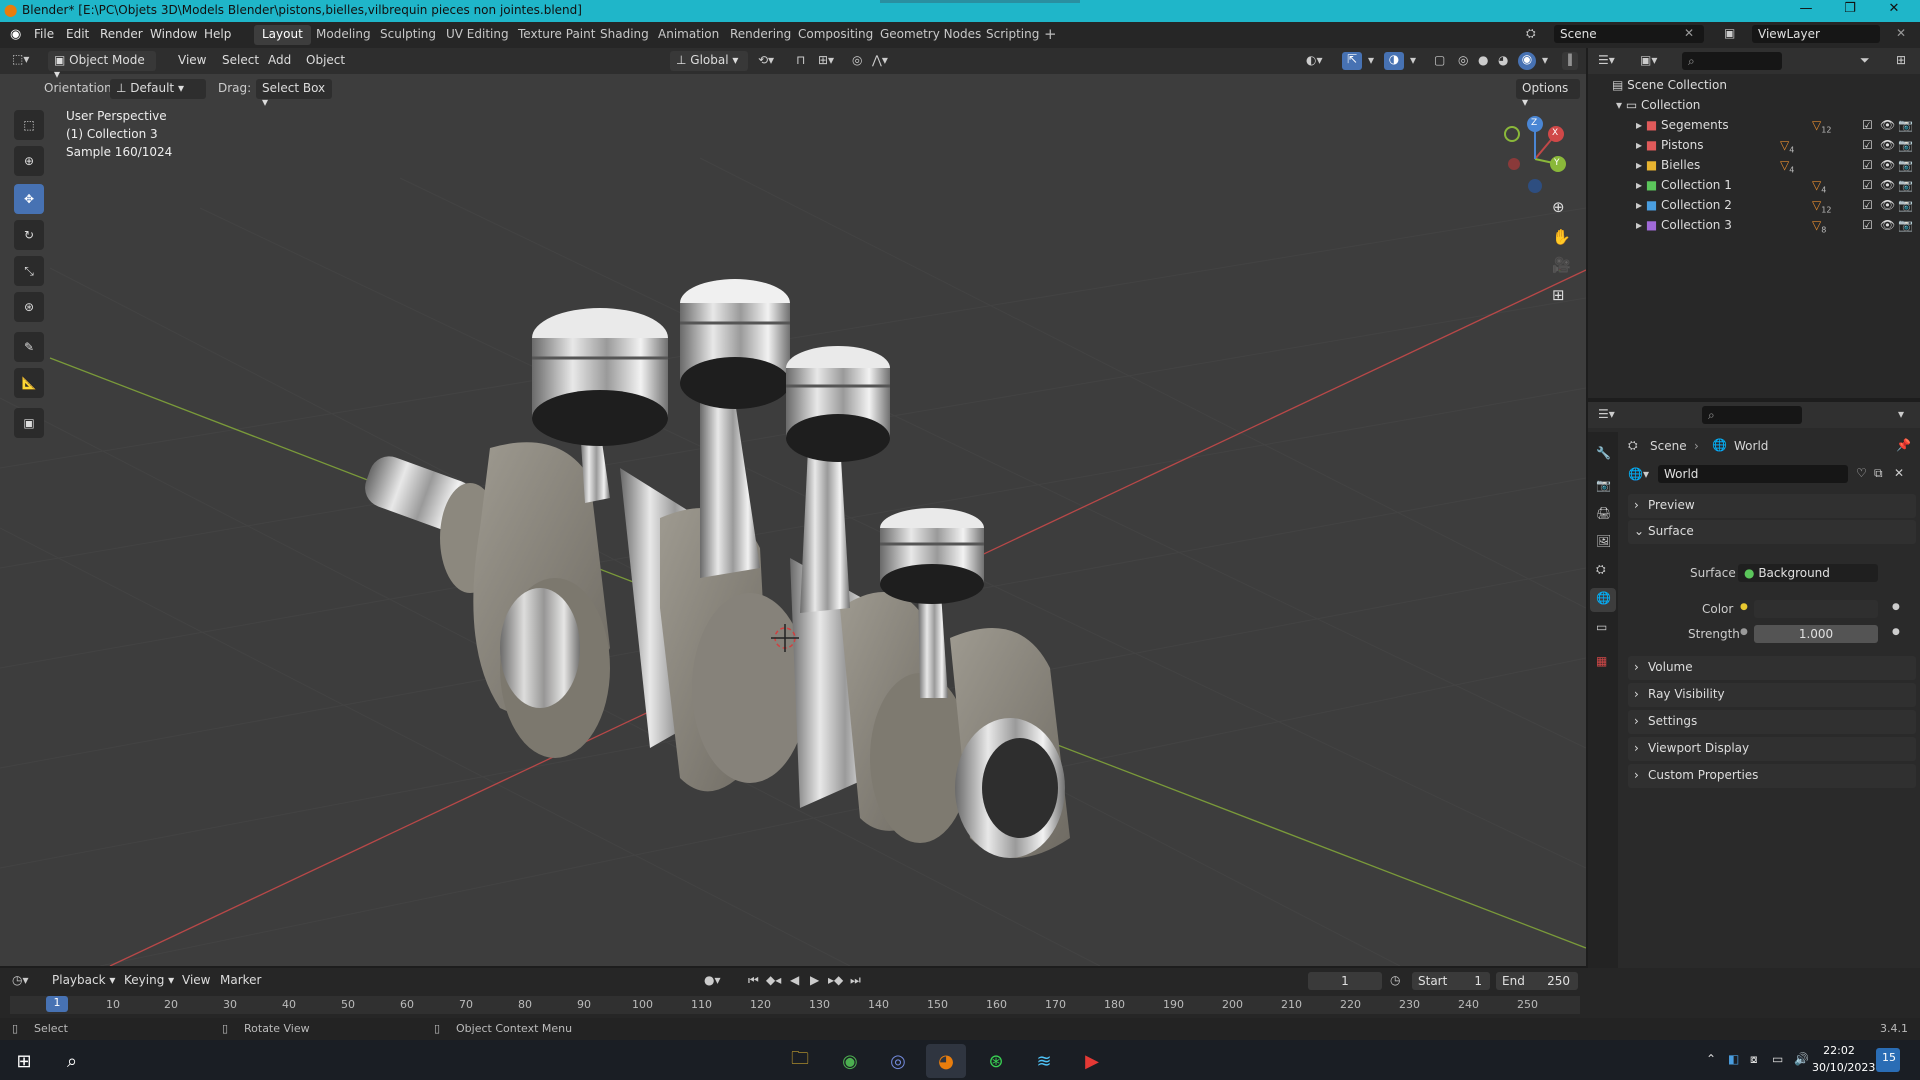 This screenshot has width=1920, height=1080. I want to click on transform-tool: ⊛, so click(29, 307).